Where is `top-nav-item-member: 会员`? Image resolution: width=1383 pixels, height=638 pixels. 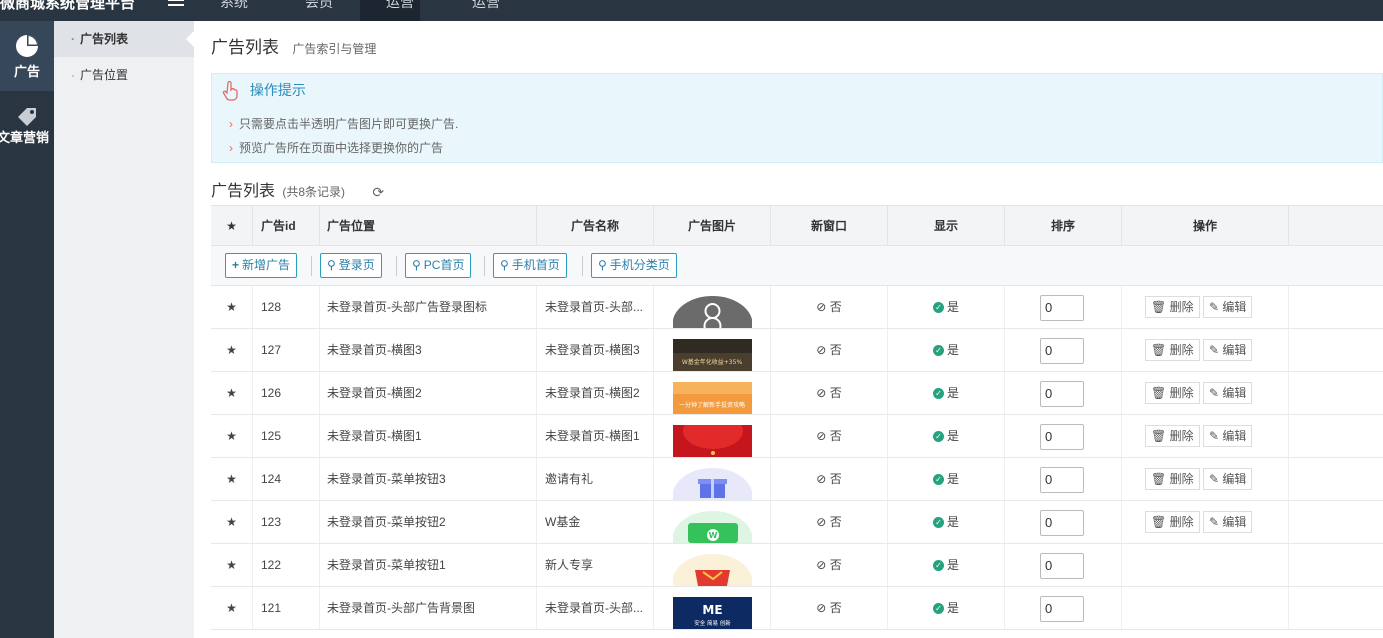 top-nav-item-member: 会员 is located at coordinates (319, 6).